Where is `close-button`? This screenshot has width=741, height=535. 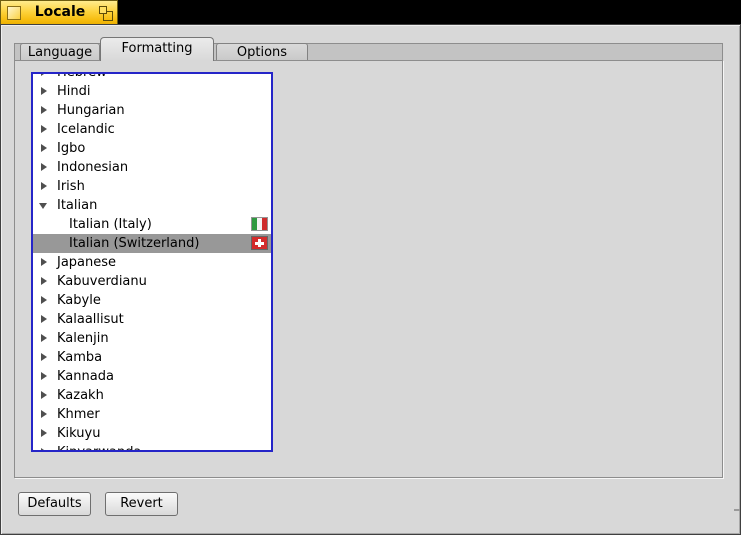 close-button is located at coordinates (14, 13).